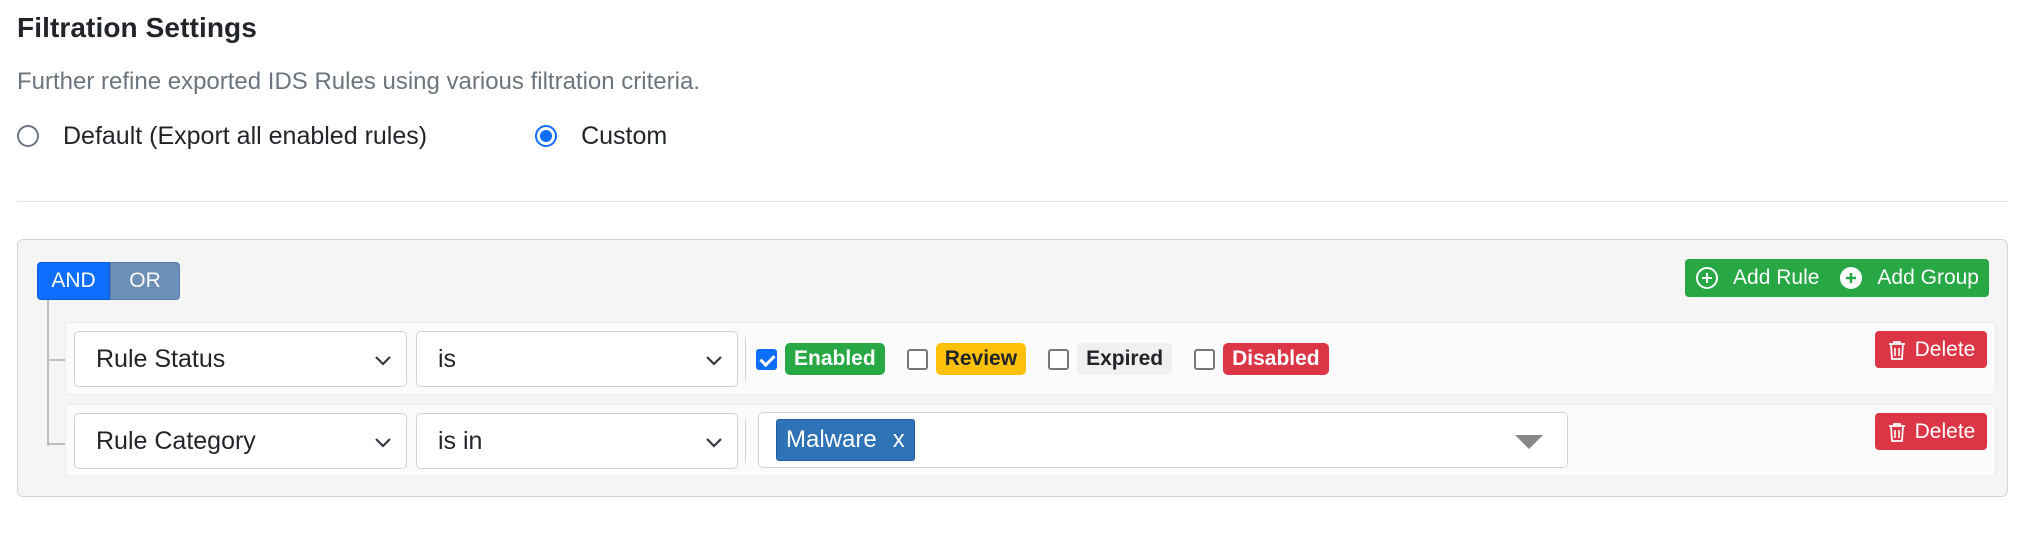  Describe the element at coordinates (1707, 278) in the screenshot. I see `plus-circle-outline-icon` at that location.